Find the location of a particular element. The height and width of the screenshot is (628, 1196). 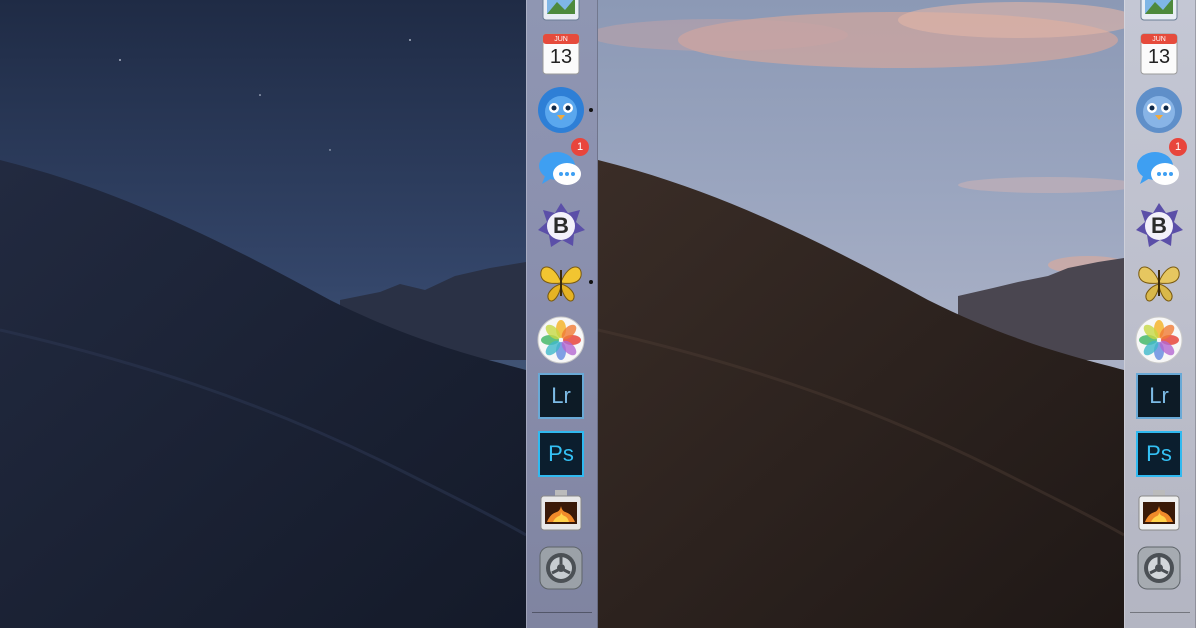

dock-dark: JUN 13 1 B Lr Ps is located at coordinates (562, 314).